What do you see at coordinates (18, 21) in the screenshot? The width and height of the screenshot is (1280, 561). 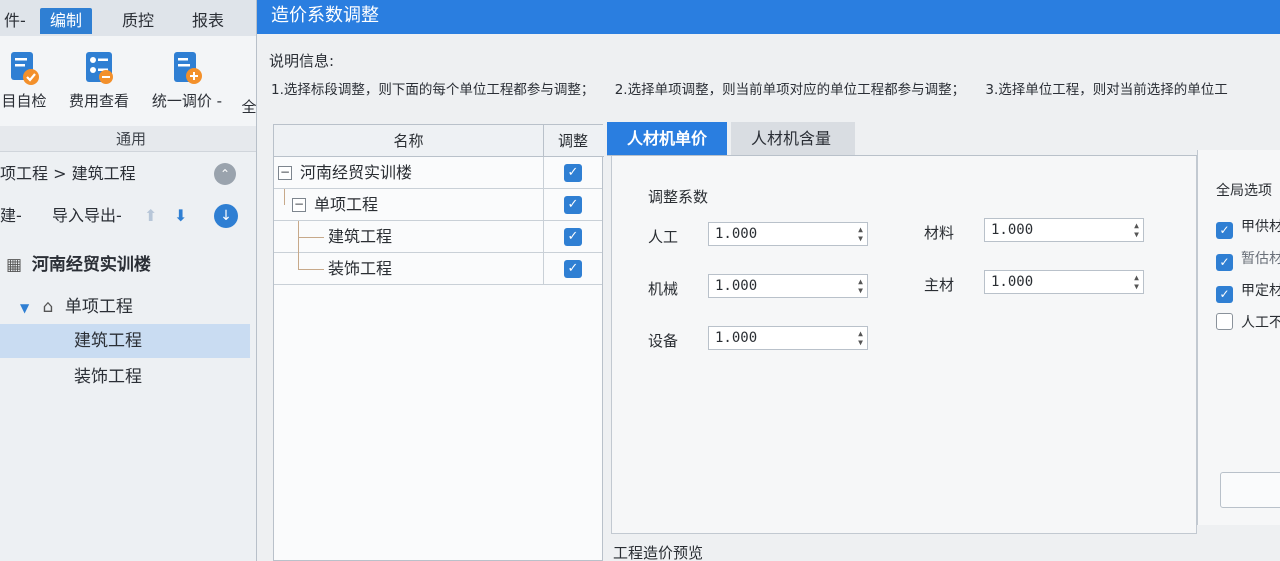 I see `menu-file: 件-` at bounding box center [18, 21].